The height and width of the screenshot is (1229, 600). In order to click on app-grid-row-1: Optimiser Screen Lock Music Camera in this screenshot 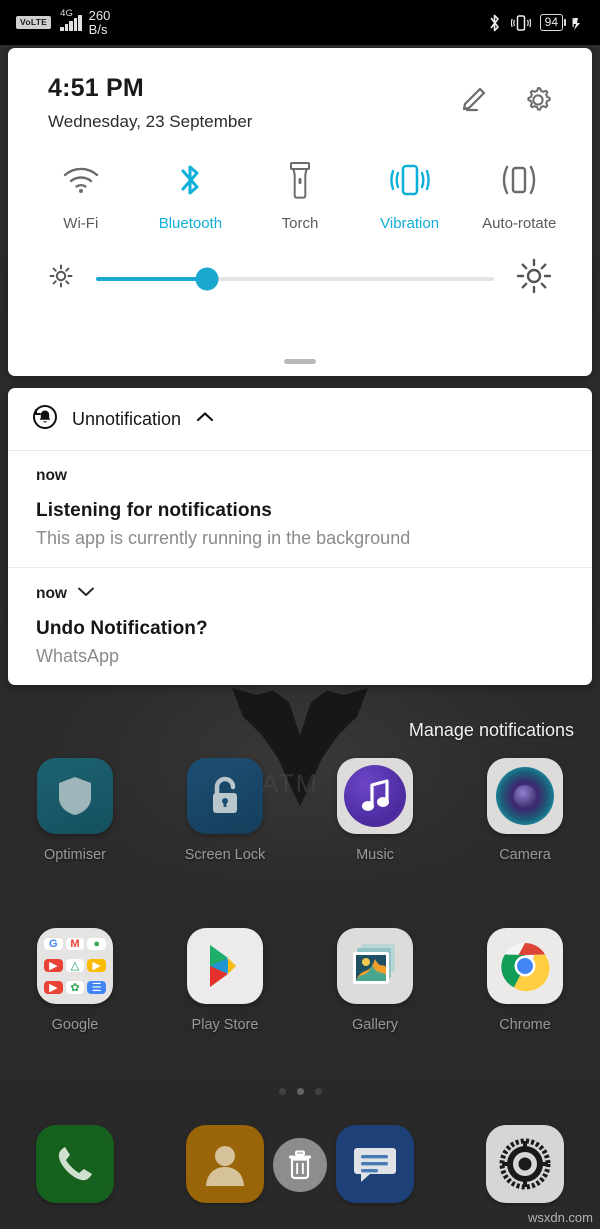, I will do `click(300, 810)`.